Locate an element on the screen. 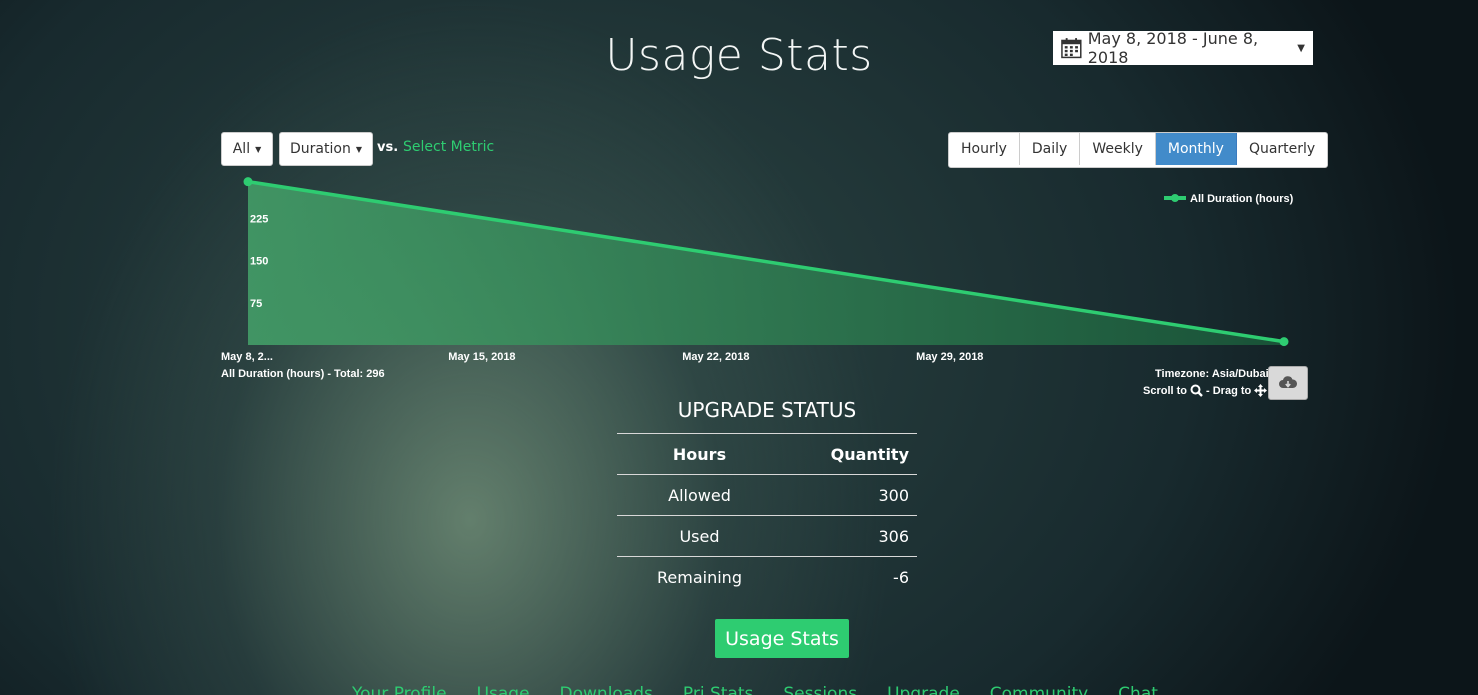  table-row: Allowed 300 is located at coordinates (767, 495).